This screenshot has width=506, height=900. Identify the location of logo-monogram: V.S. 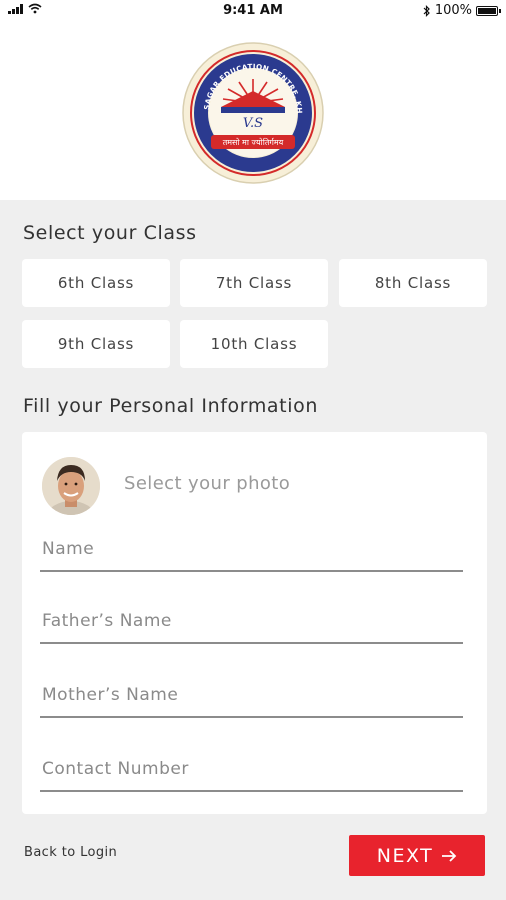
(253, 123).